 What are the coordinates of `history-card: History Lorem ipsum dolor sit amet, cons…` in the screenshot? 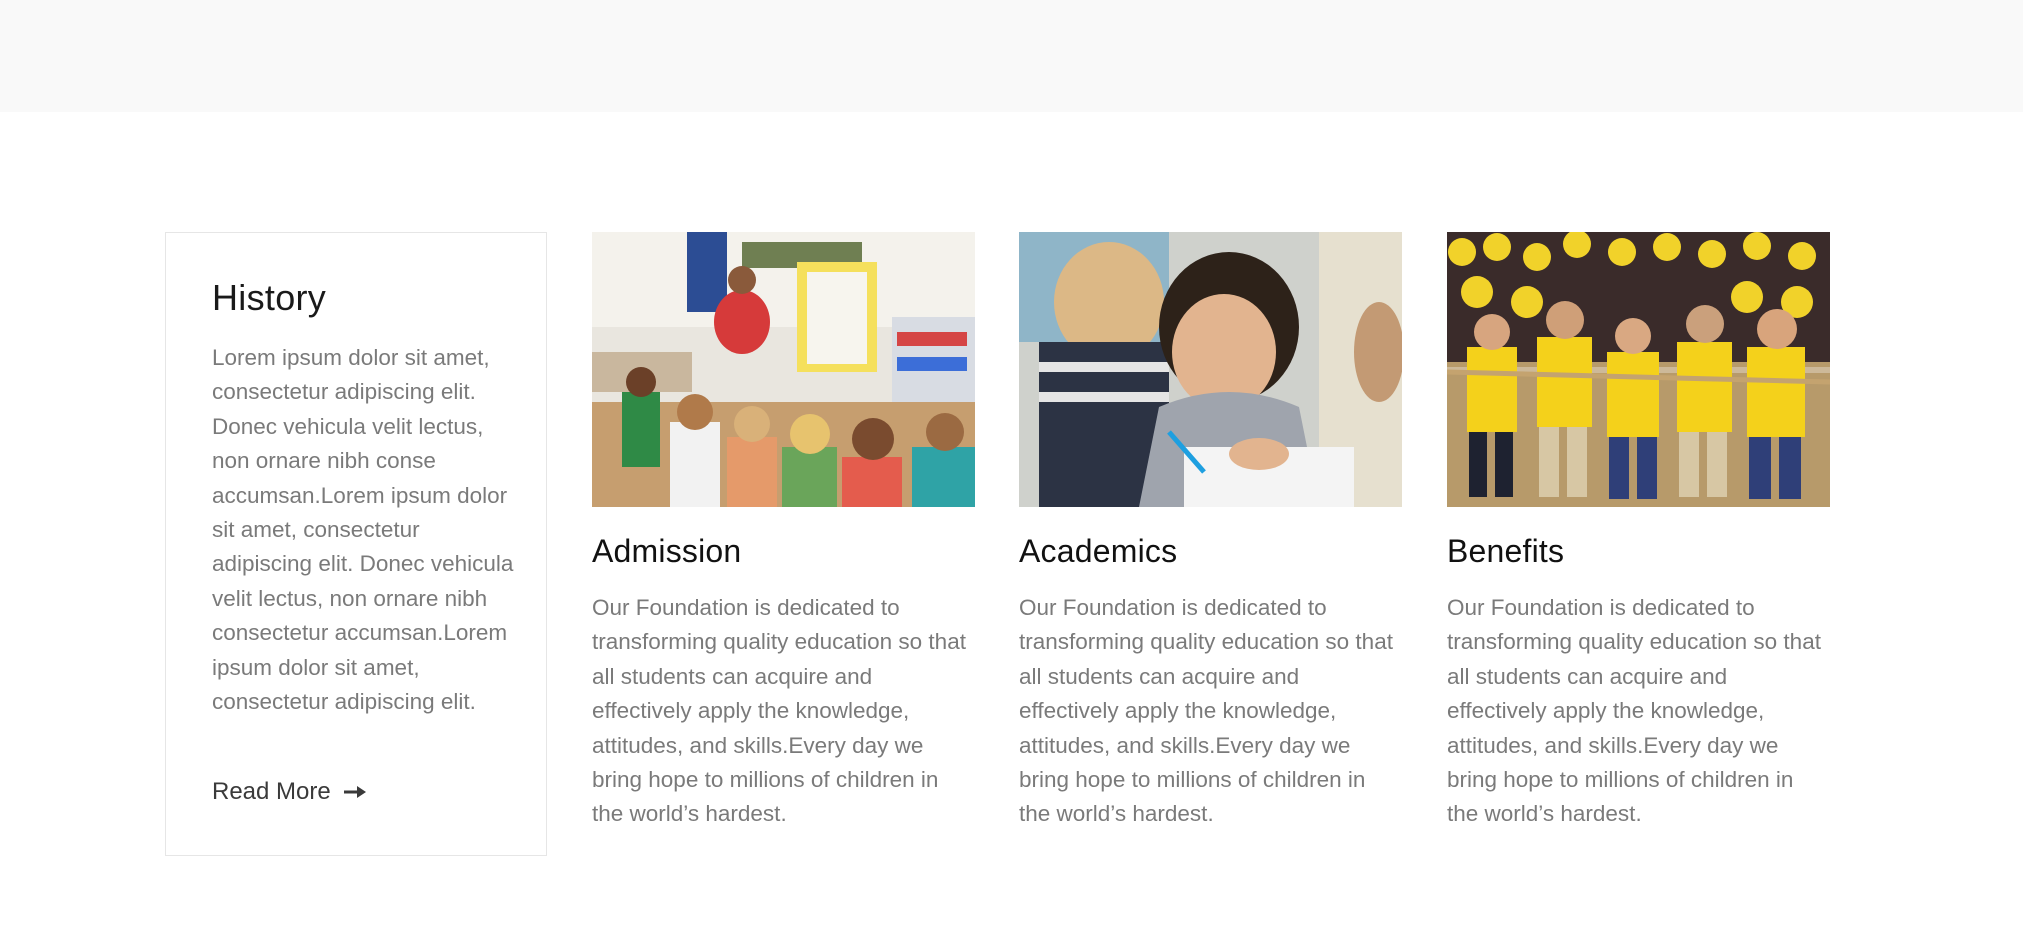 It's located at (356, 544).